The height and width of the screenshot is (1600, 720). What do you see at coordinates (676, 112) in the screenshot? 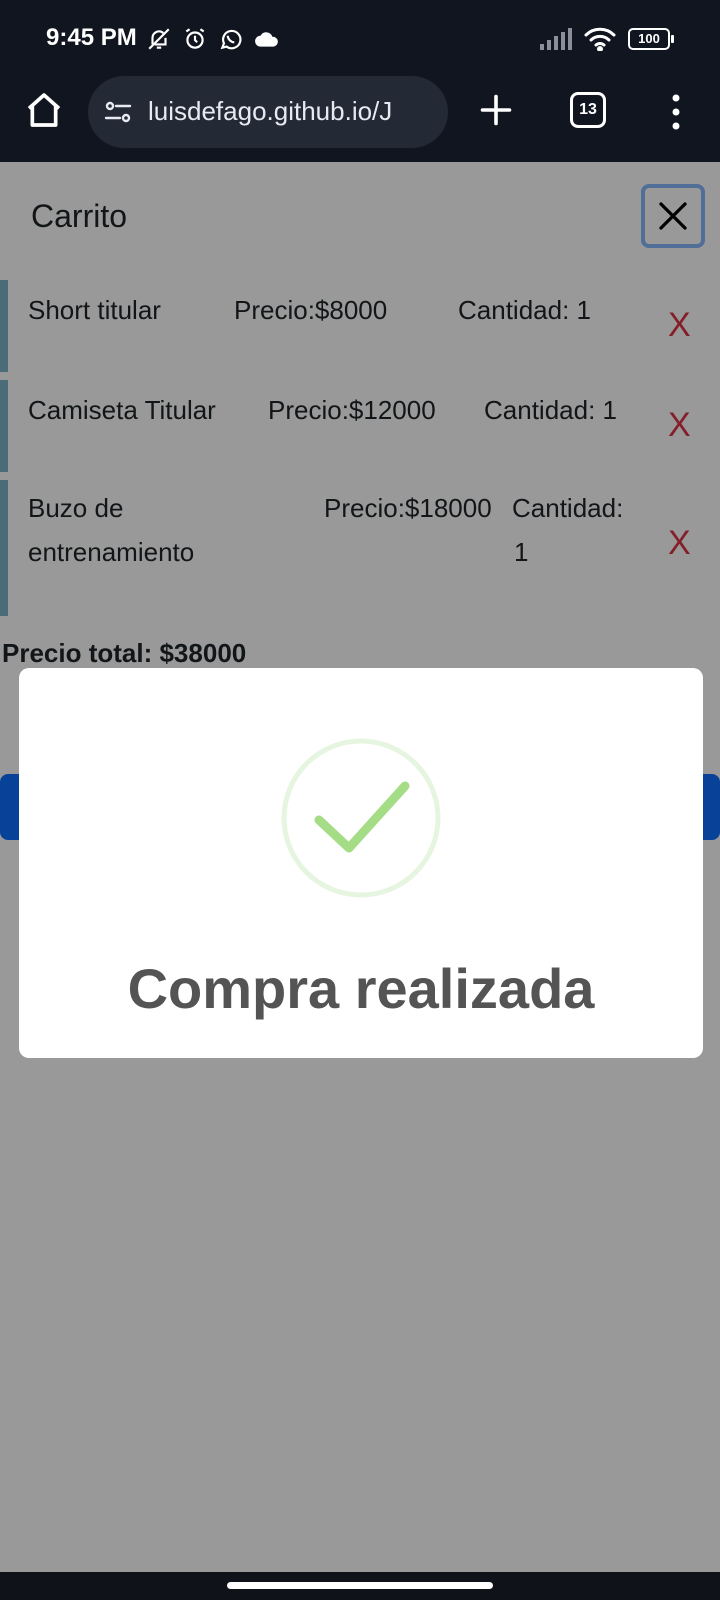
I see `more-vert-icon` at bounding box center [676, 112].